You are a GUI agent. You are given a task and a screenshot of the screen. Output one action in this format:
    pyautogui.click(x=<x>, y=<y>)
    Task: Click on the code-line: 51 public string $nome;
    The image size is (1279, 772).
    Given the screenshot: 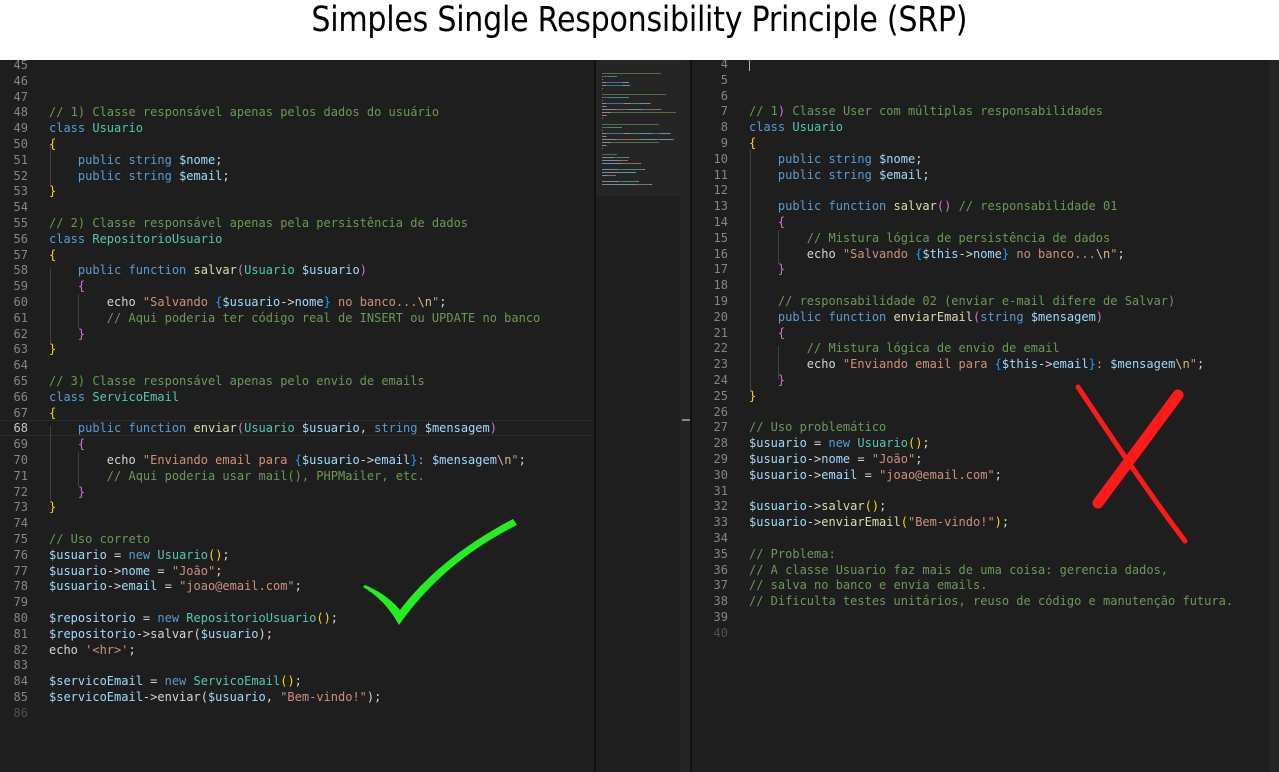 What is the action you would take?
    pyautogui.click(x=297, y=160)
    